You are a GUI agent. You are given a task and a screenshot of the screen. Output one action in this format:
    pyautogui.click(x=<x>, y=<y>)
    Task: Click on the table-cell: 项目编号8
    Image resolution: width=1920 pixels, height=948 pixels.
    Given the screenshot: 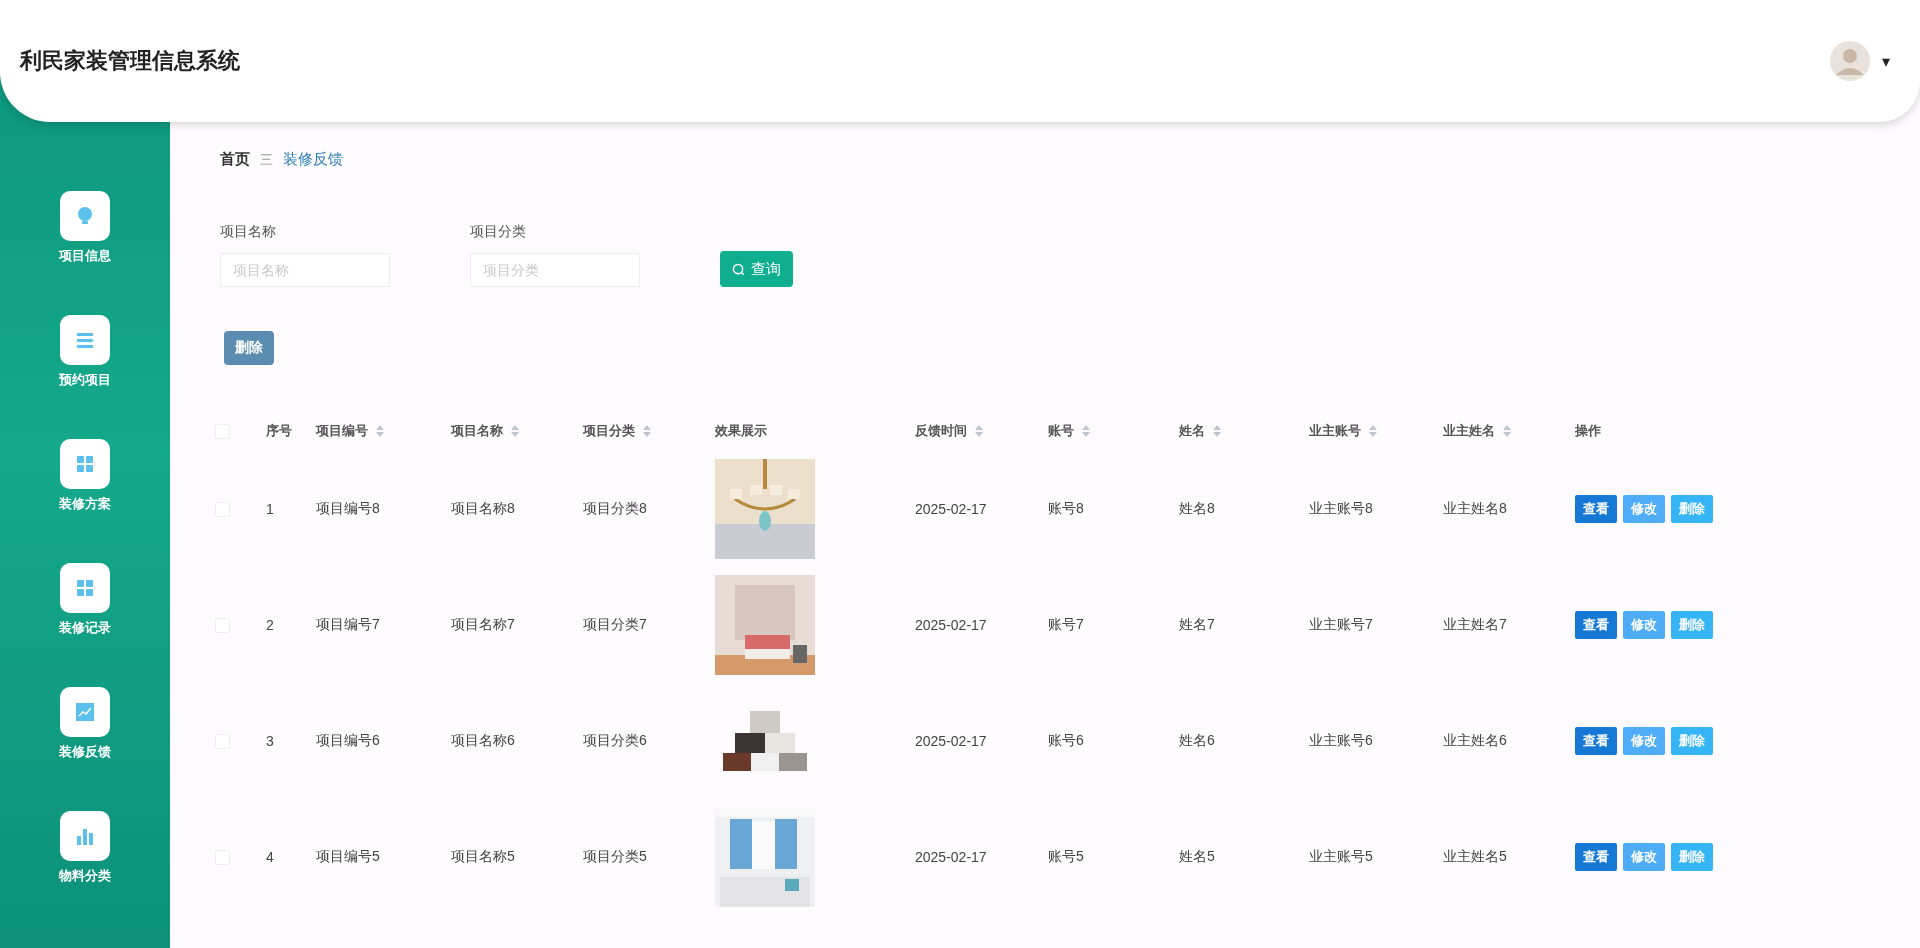 What is the action you would take?
    pyautogui.click(x=348, y=509)
    